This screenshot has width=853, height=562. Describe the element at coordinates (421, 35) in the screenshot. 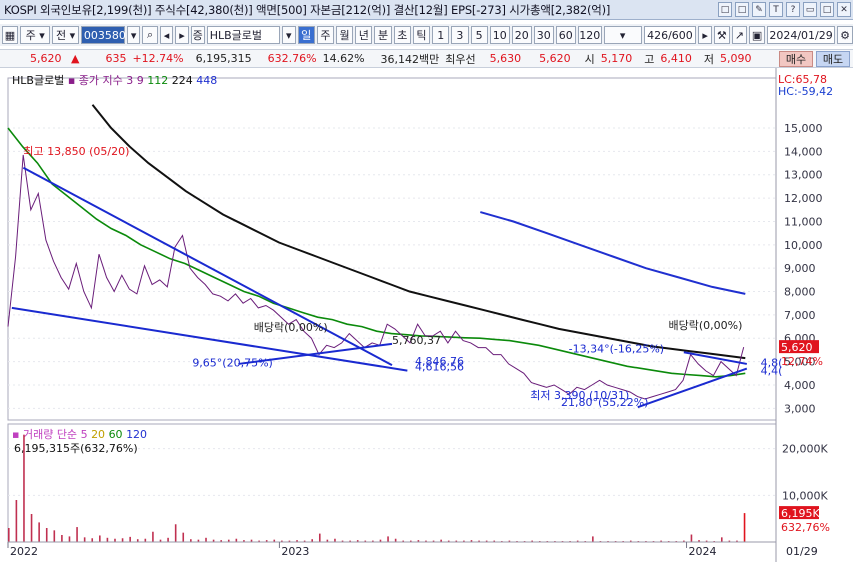

I see `period-button-tick: 틱` at that location.